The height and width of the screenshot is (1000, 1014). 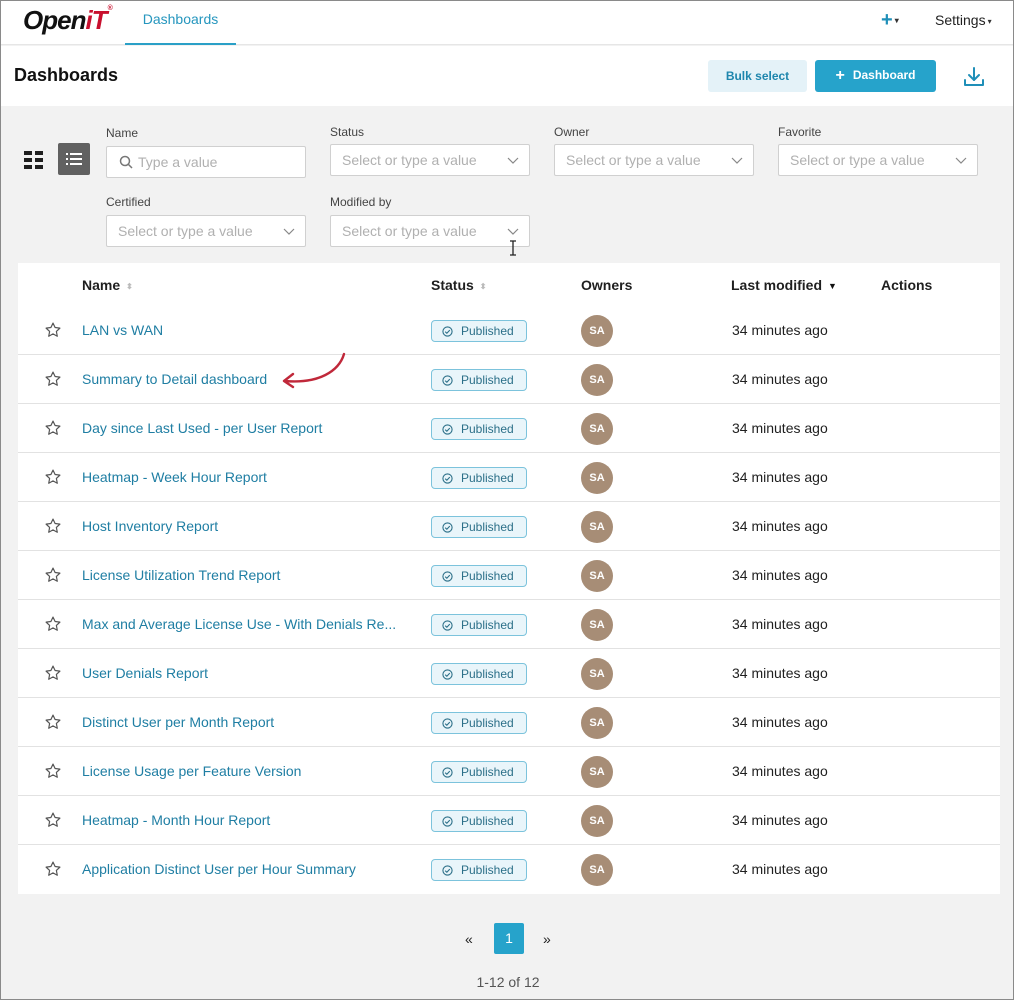 What do you see at coordinates (250, 526) in the screenshot?
I see `dashboard-name-link: Host Inventory Report` at bounding box center [250, 526].